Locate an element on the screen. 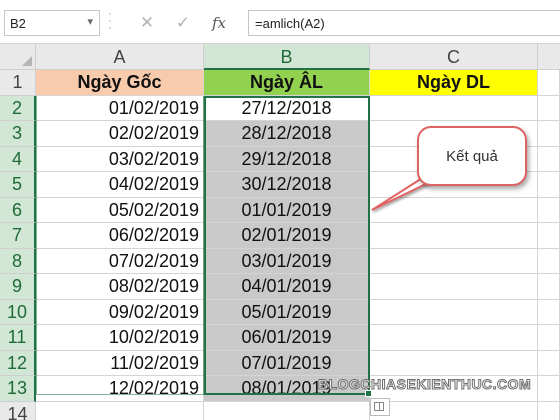 The image size is (560, 420). close-icon: ✕ is located at coordinates (147, 23).